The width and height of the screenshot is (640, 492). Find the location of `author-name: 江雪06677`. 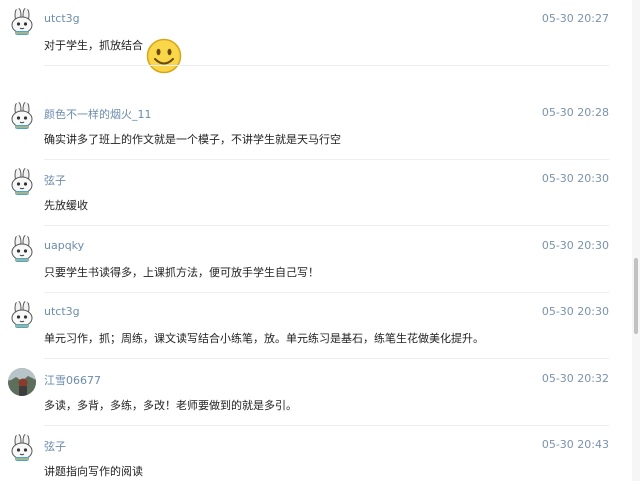

author-name: 江雪06677 is located at coordinates (72, 380).